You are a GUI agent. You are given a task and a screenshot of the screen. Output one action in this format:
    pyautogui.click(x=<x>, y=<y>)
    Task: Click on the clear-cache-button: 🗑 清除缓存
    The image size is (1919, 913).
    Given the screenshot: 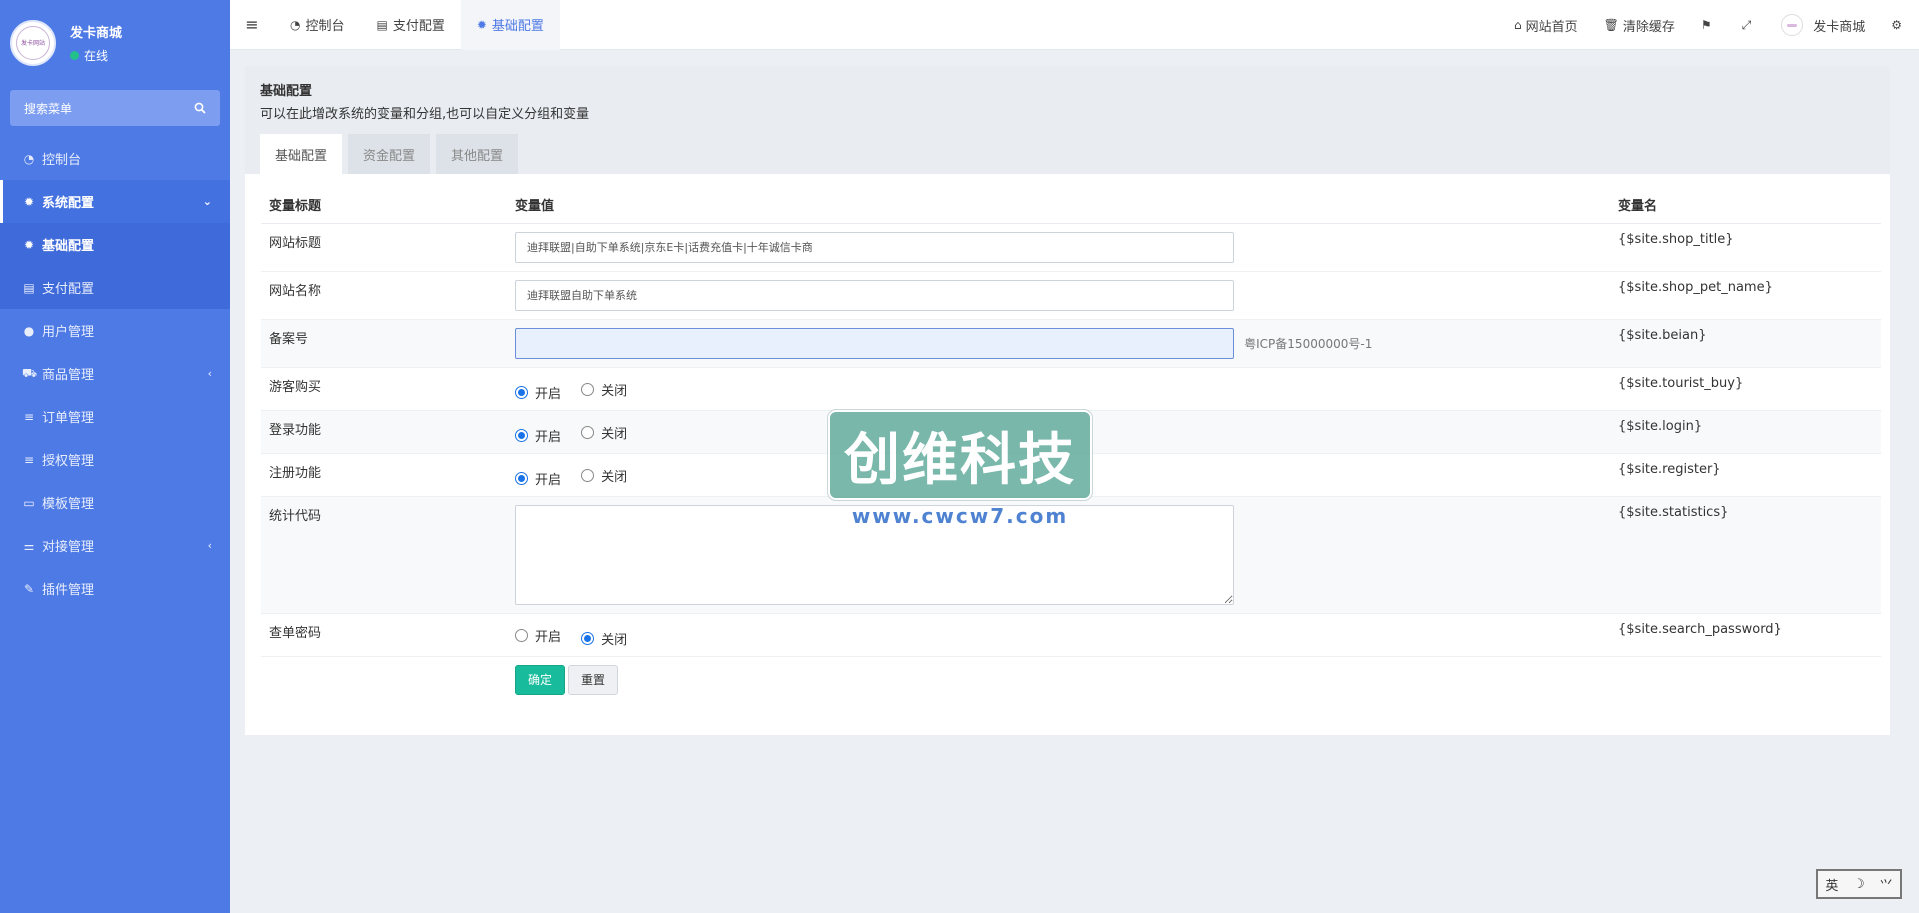 What is the action you would take?
    pyautogui.click(x=1639, y=25)
    